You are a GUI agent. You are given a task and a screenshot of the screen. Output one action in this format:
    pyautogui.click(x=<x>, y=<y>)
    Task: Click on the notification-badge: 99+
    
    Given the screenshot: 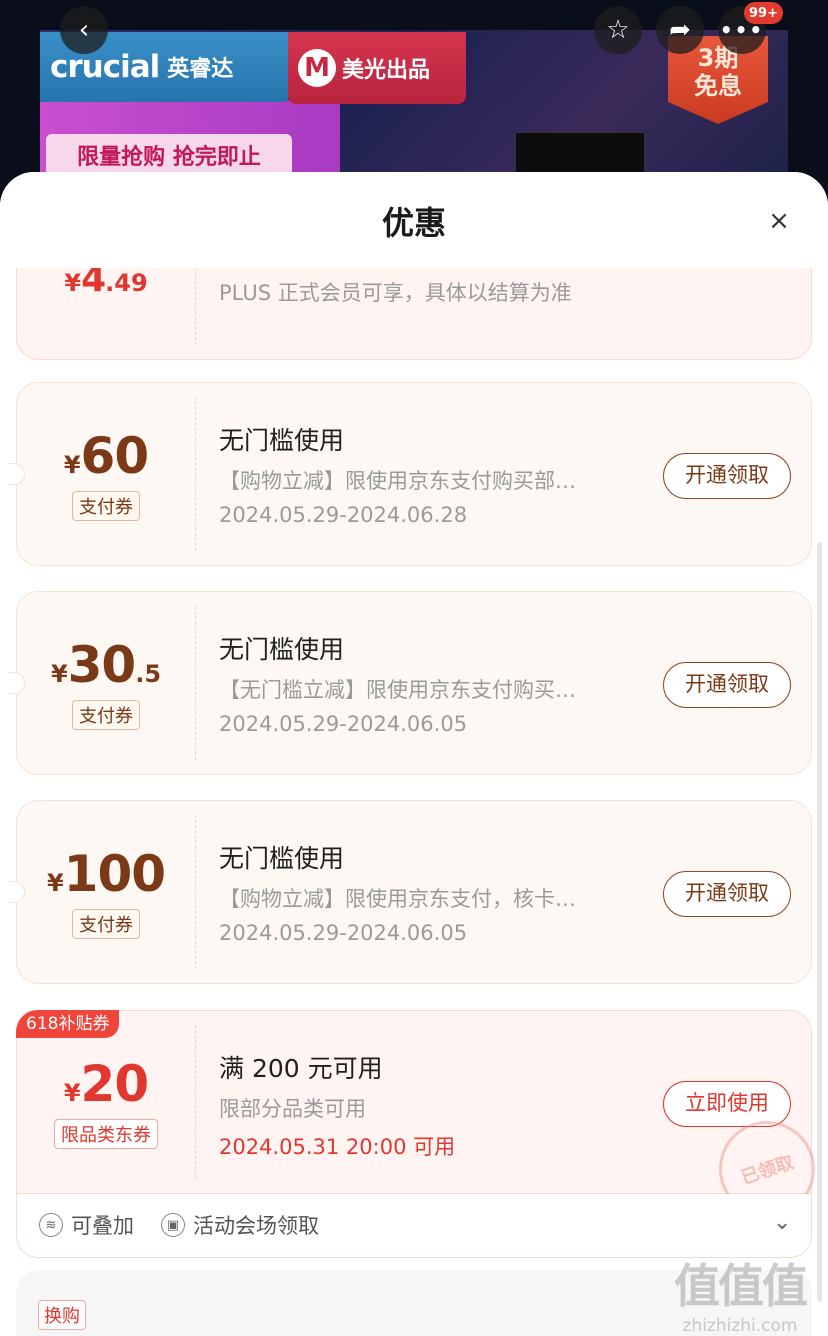 What is the action you would take?
    pyautogui.click(x=763, y=13)
    